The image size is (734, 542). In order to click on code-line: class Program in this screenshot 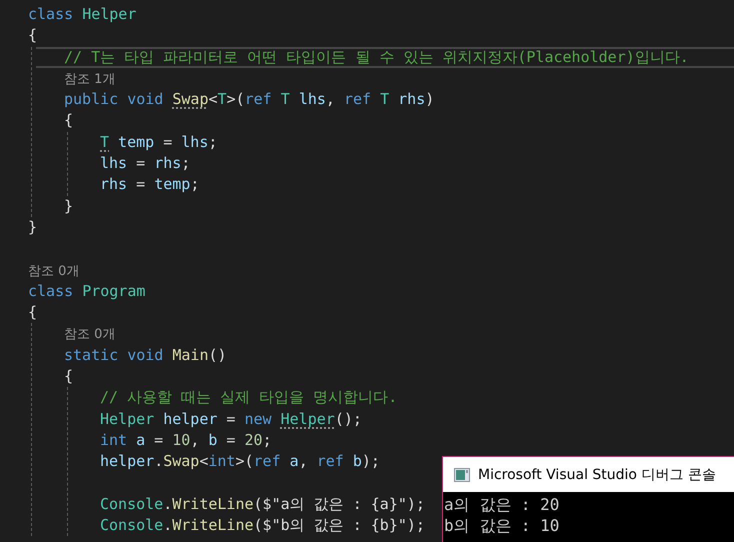, I will do `click(87, 291)`.